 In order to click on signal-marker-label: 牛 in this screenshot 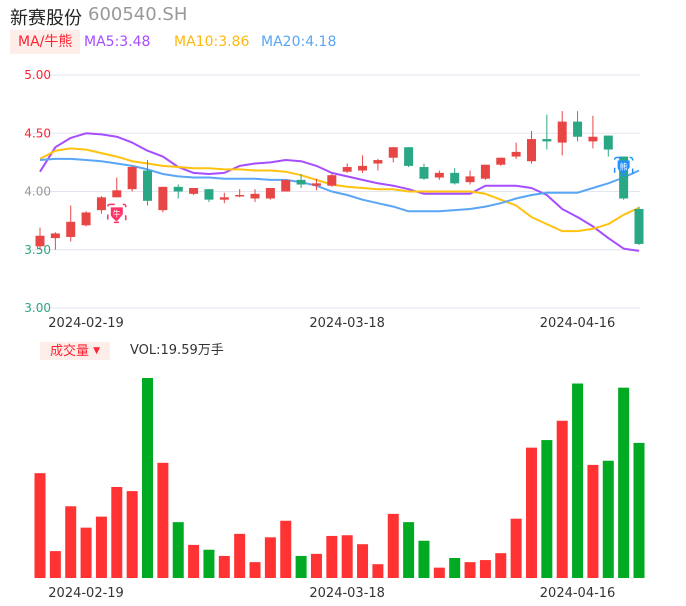, I will do `click(117, 213)`.